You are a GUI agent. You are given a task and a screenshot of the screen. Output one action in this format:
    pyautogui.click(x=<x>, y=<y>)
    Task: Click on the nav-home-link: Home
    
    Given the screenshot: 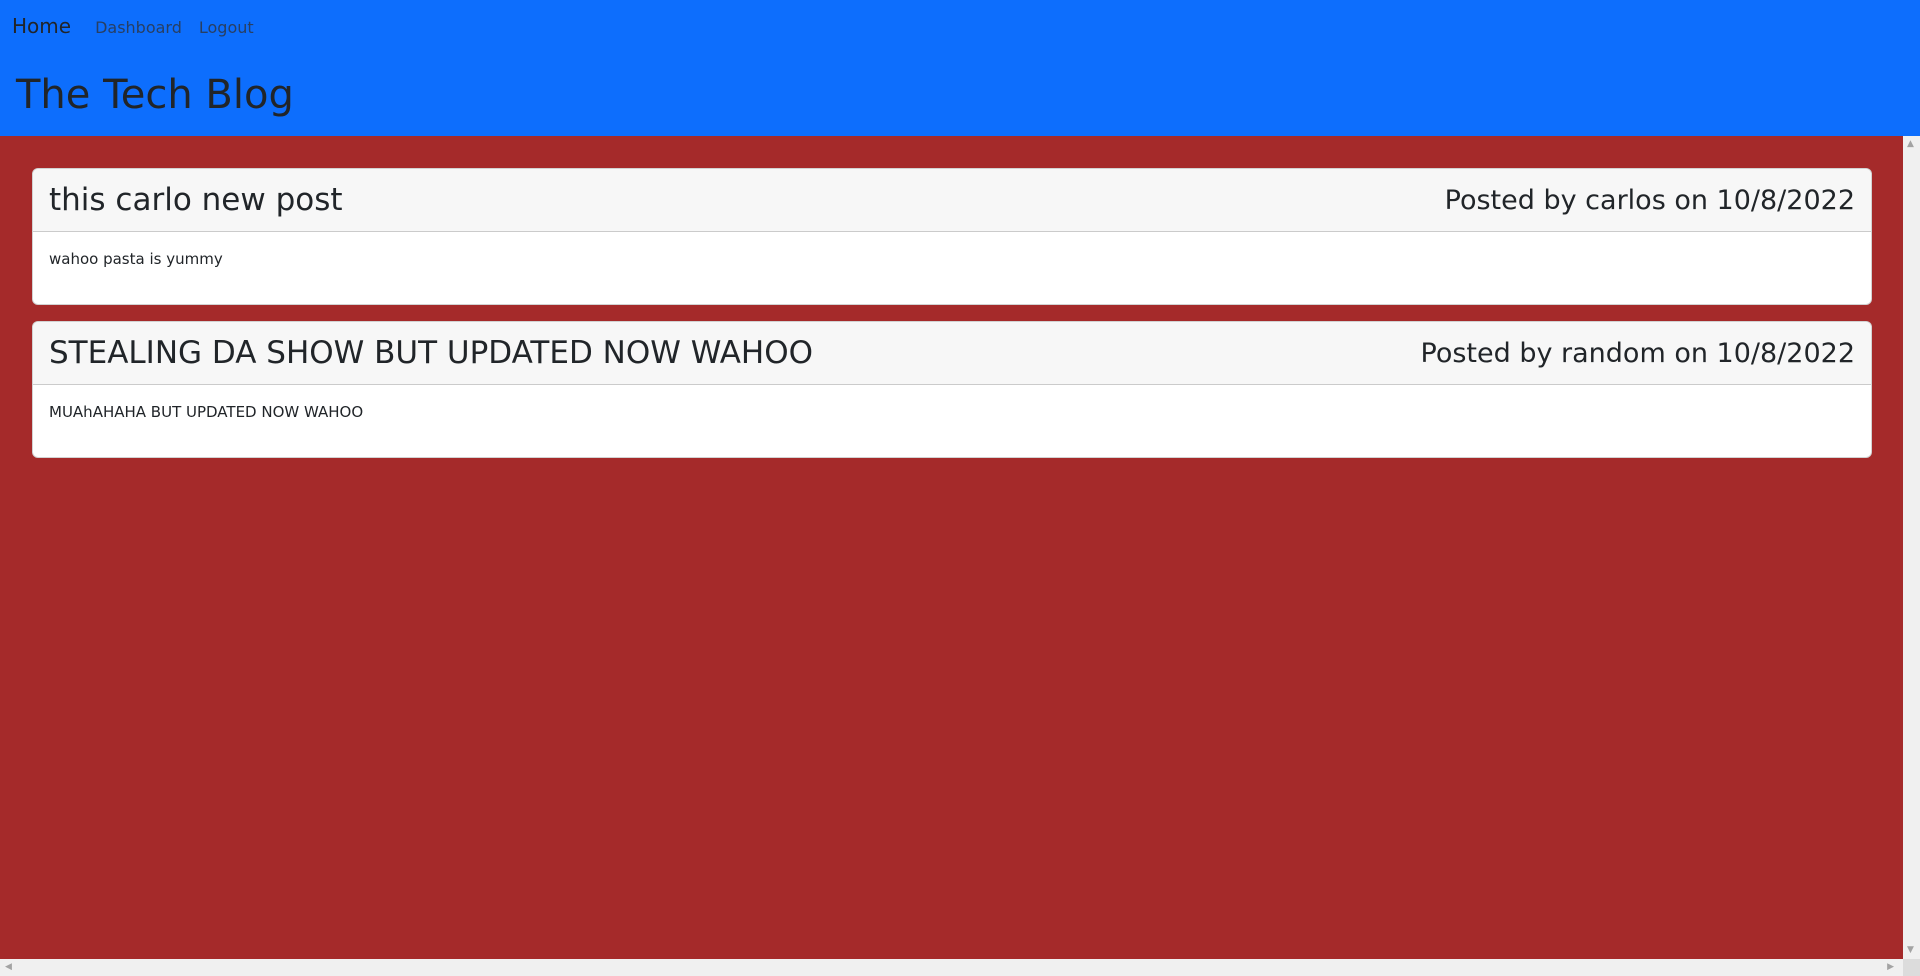 What is the action you would take?
    pyautogui.click(x=41, y=26)
    